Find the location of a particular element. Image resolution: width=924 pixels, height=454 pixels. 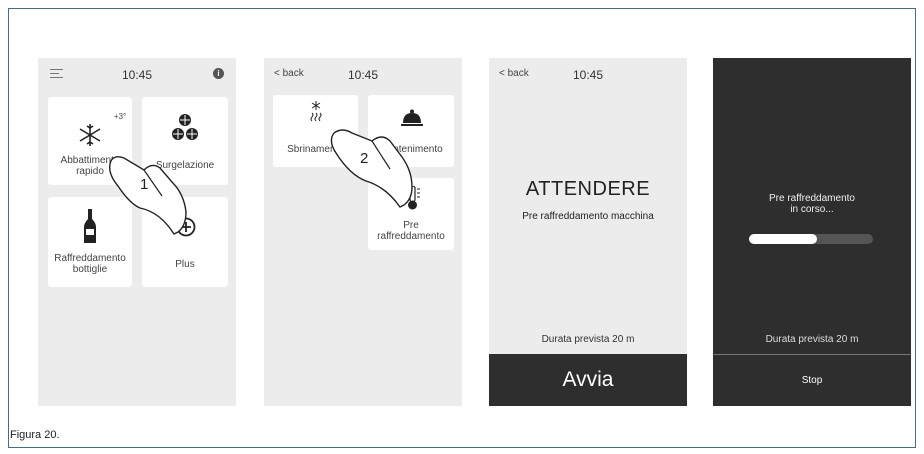

status-bar: 10:45 i is located at coordinates (137, 74).